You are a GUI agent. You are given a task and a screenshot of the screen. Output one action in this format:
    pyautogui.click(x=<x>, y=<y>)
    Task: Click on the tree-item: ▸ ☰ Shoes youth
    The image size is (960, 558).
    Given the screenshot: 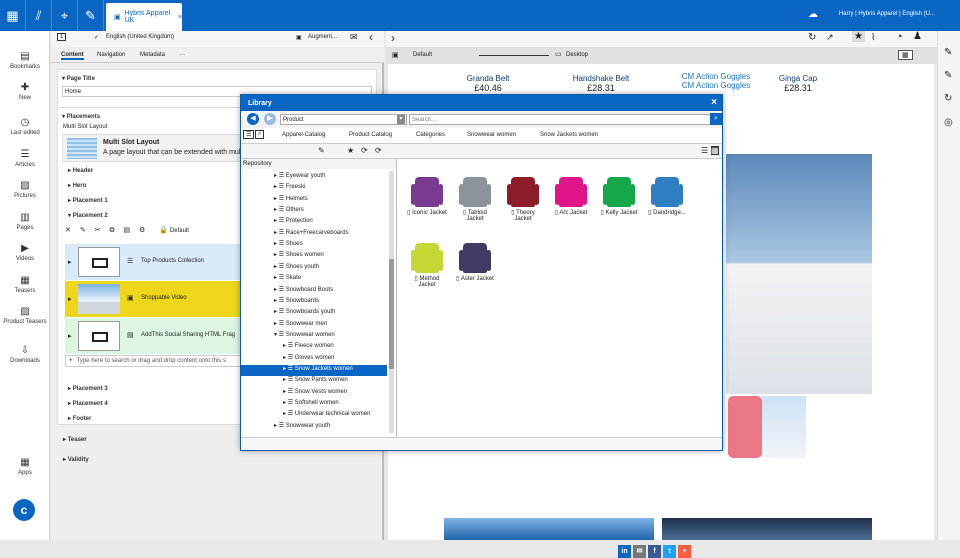 What is the action you would take?
    pyautogui.click(x=314, y=268)
    